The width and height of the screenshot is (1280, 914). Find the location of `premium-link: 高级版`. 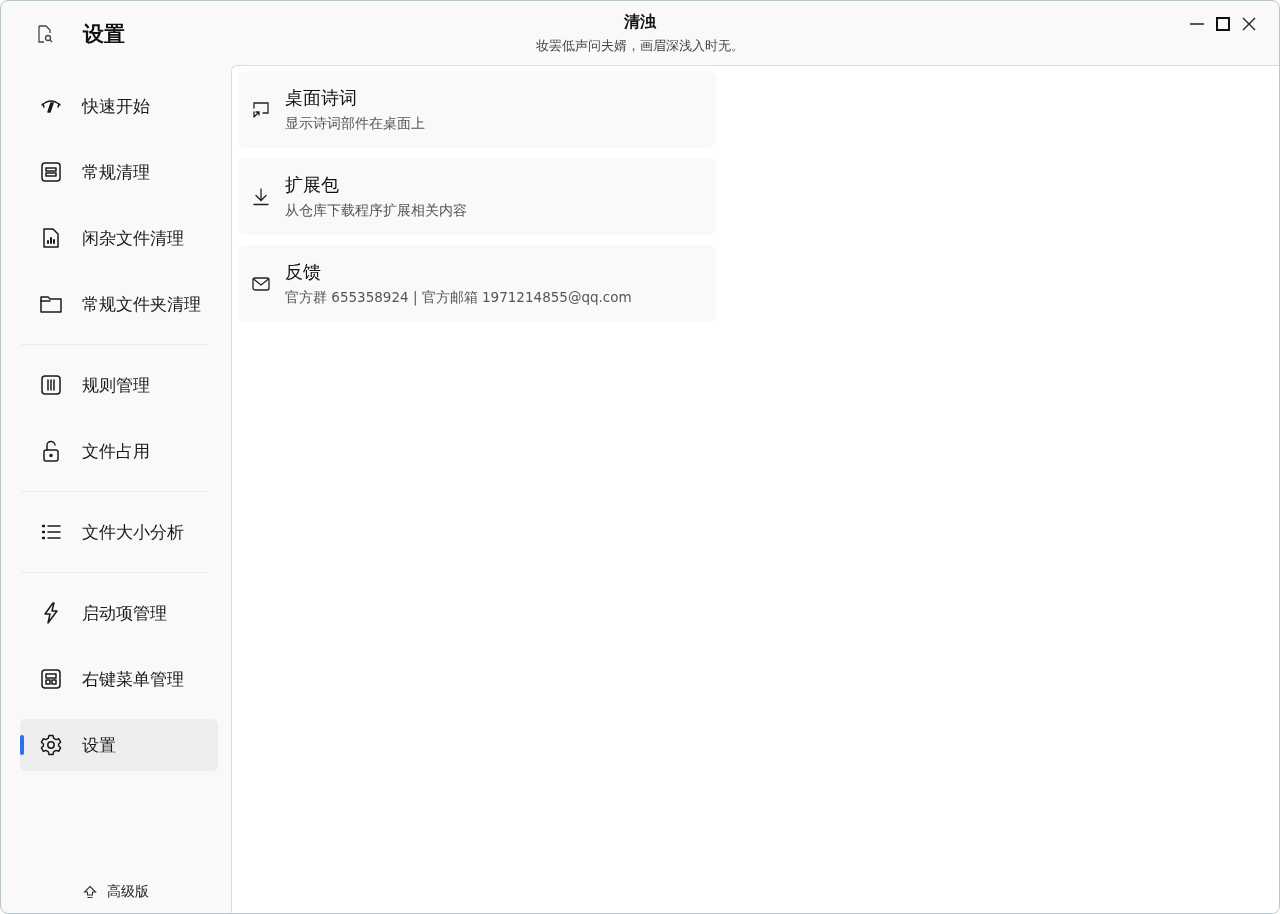

premium-link: 高级版 is located at coordinates (116, 892).